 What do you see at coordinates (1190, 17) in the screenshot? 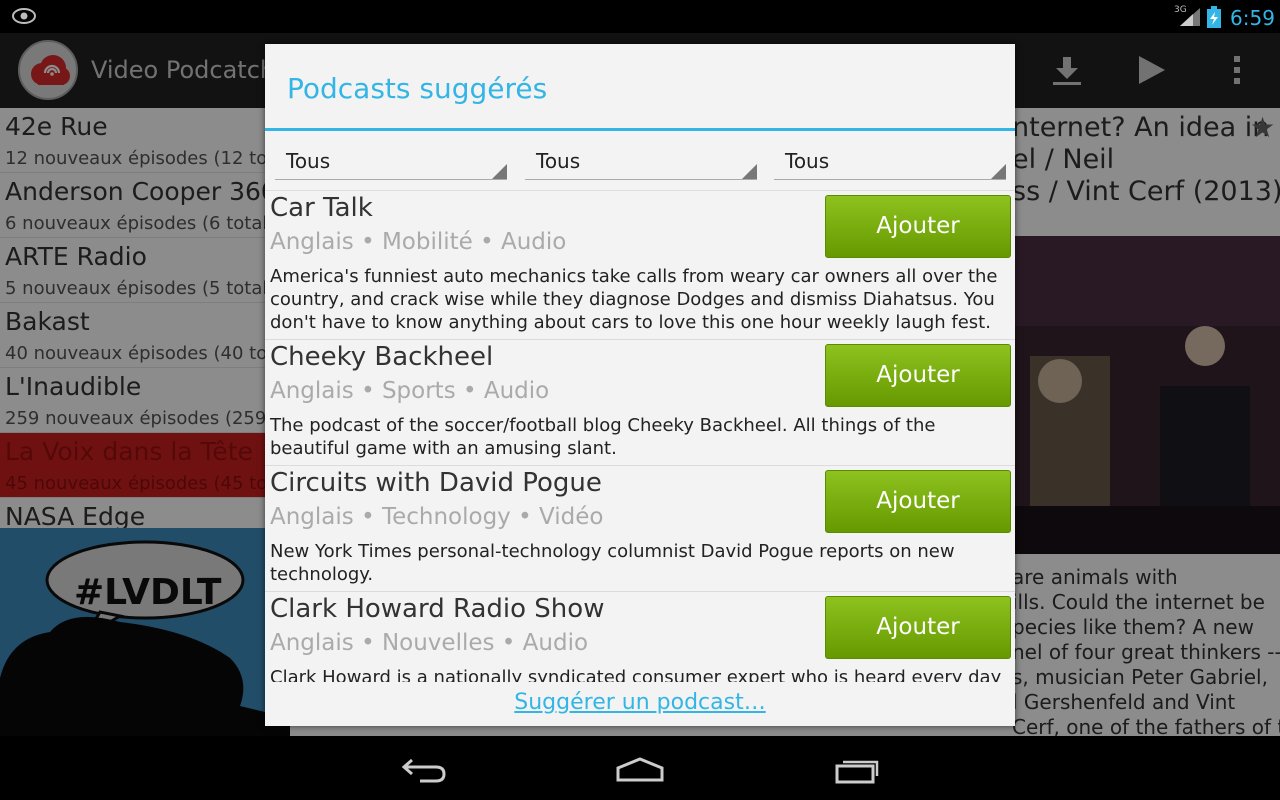
I see `signal-icon` at bounding box center [1190, 17].